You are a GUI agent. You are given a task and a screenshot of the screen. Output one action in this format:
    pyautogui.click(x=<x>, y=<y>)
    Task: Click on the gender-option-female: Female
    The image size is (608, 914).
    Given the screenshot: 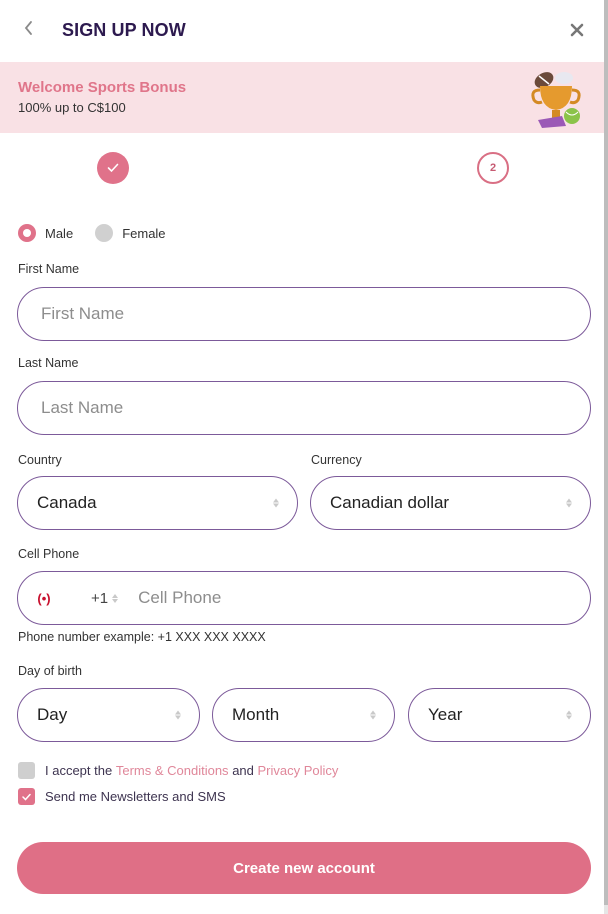 What is the action you would take?
    pyautogui.click(x=130, y=233)
    